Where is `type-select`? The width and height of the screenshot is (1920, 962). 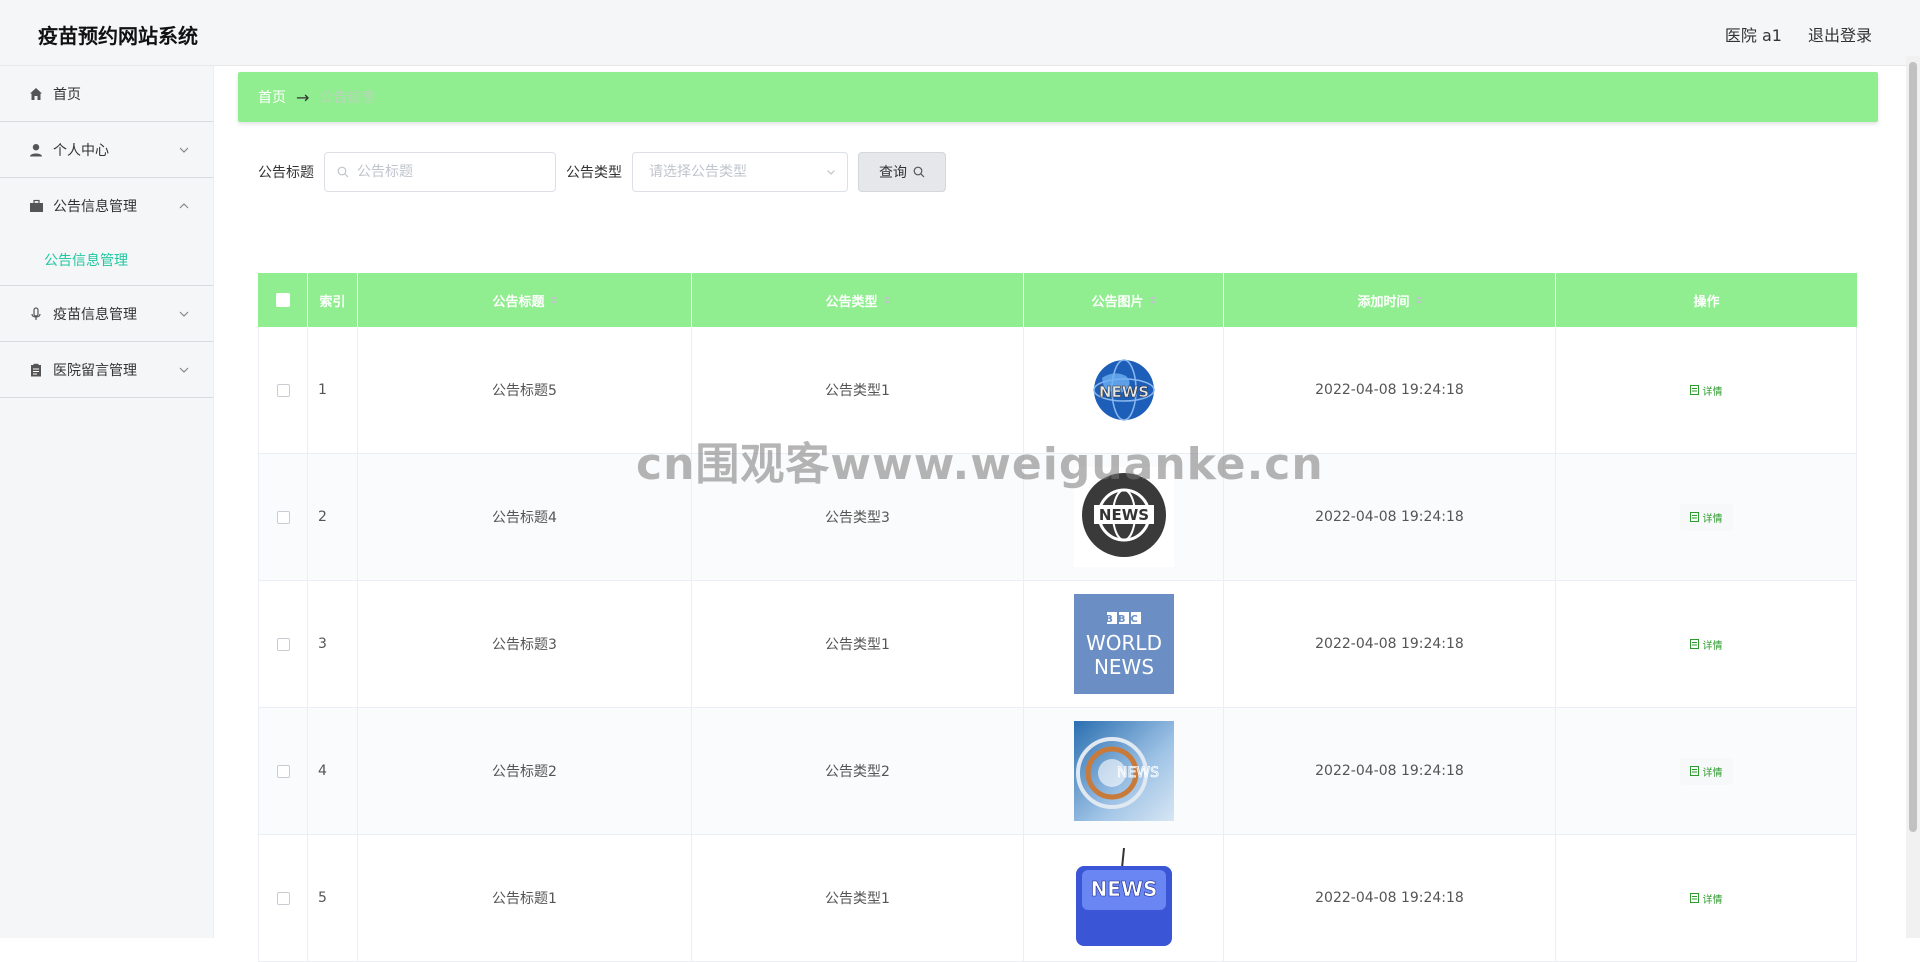 type-select is located at coordinates (740, 172).